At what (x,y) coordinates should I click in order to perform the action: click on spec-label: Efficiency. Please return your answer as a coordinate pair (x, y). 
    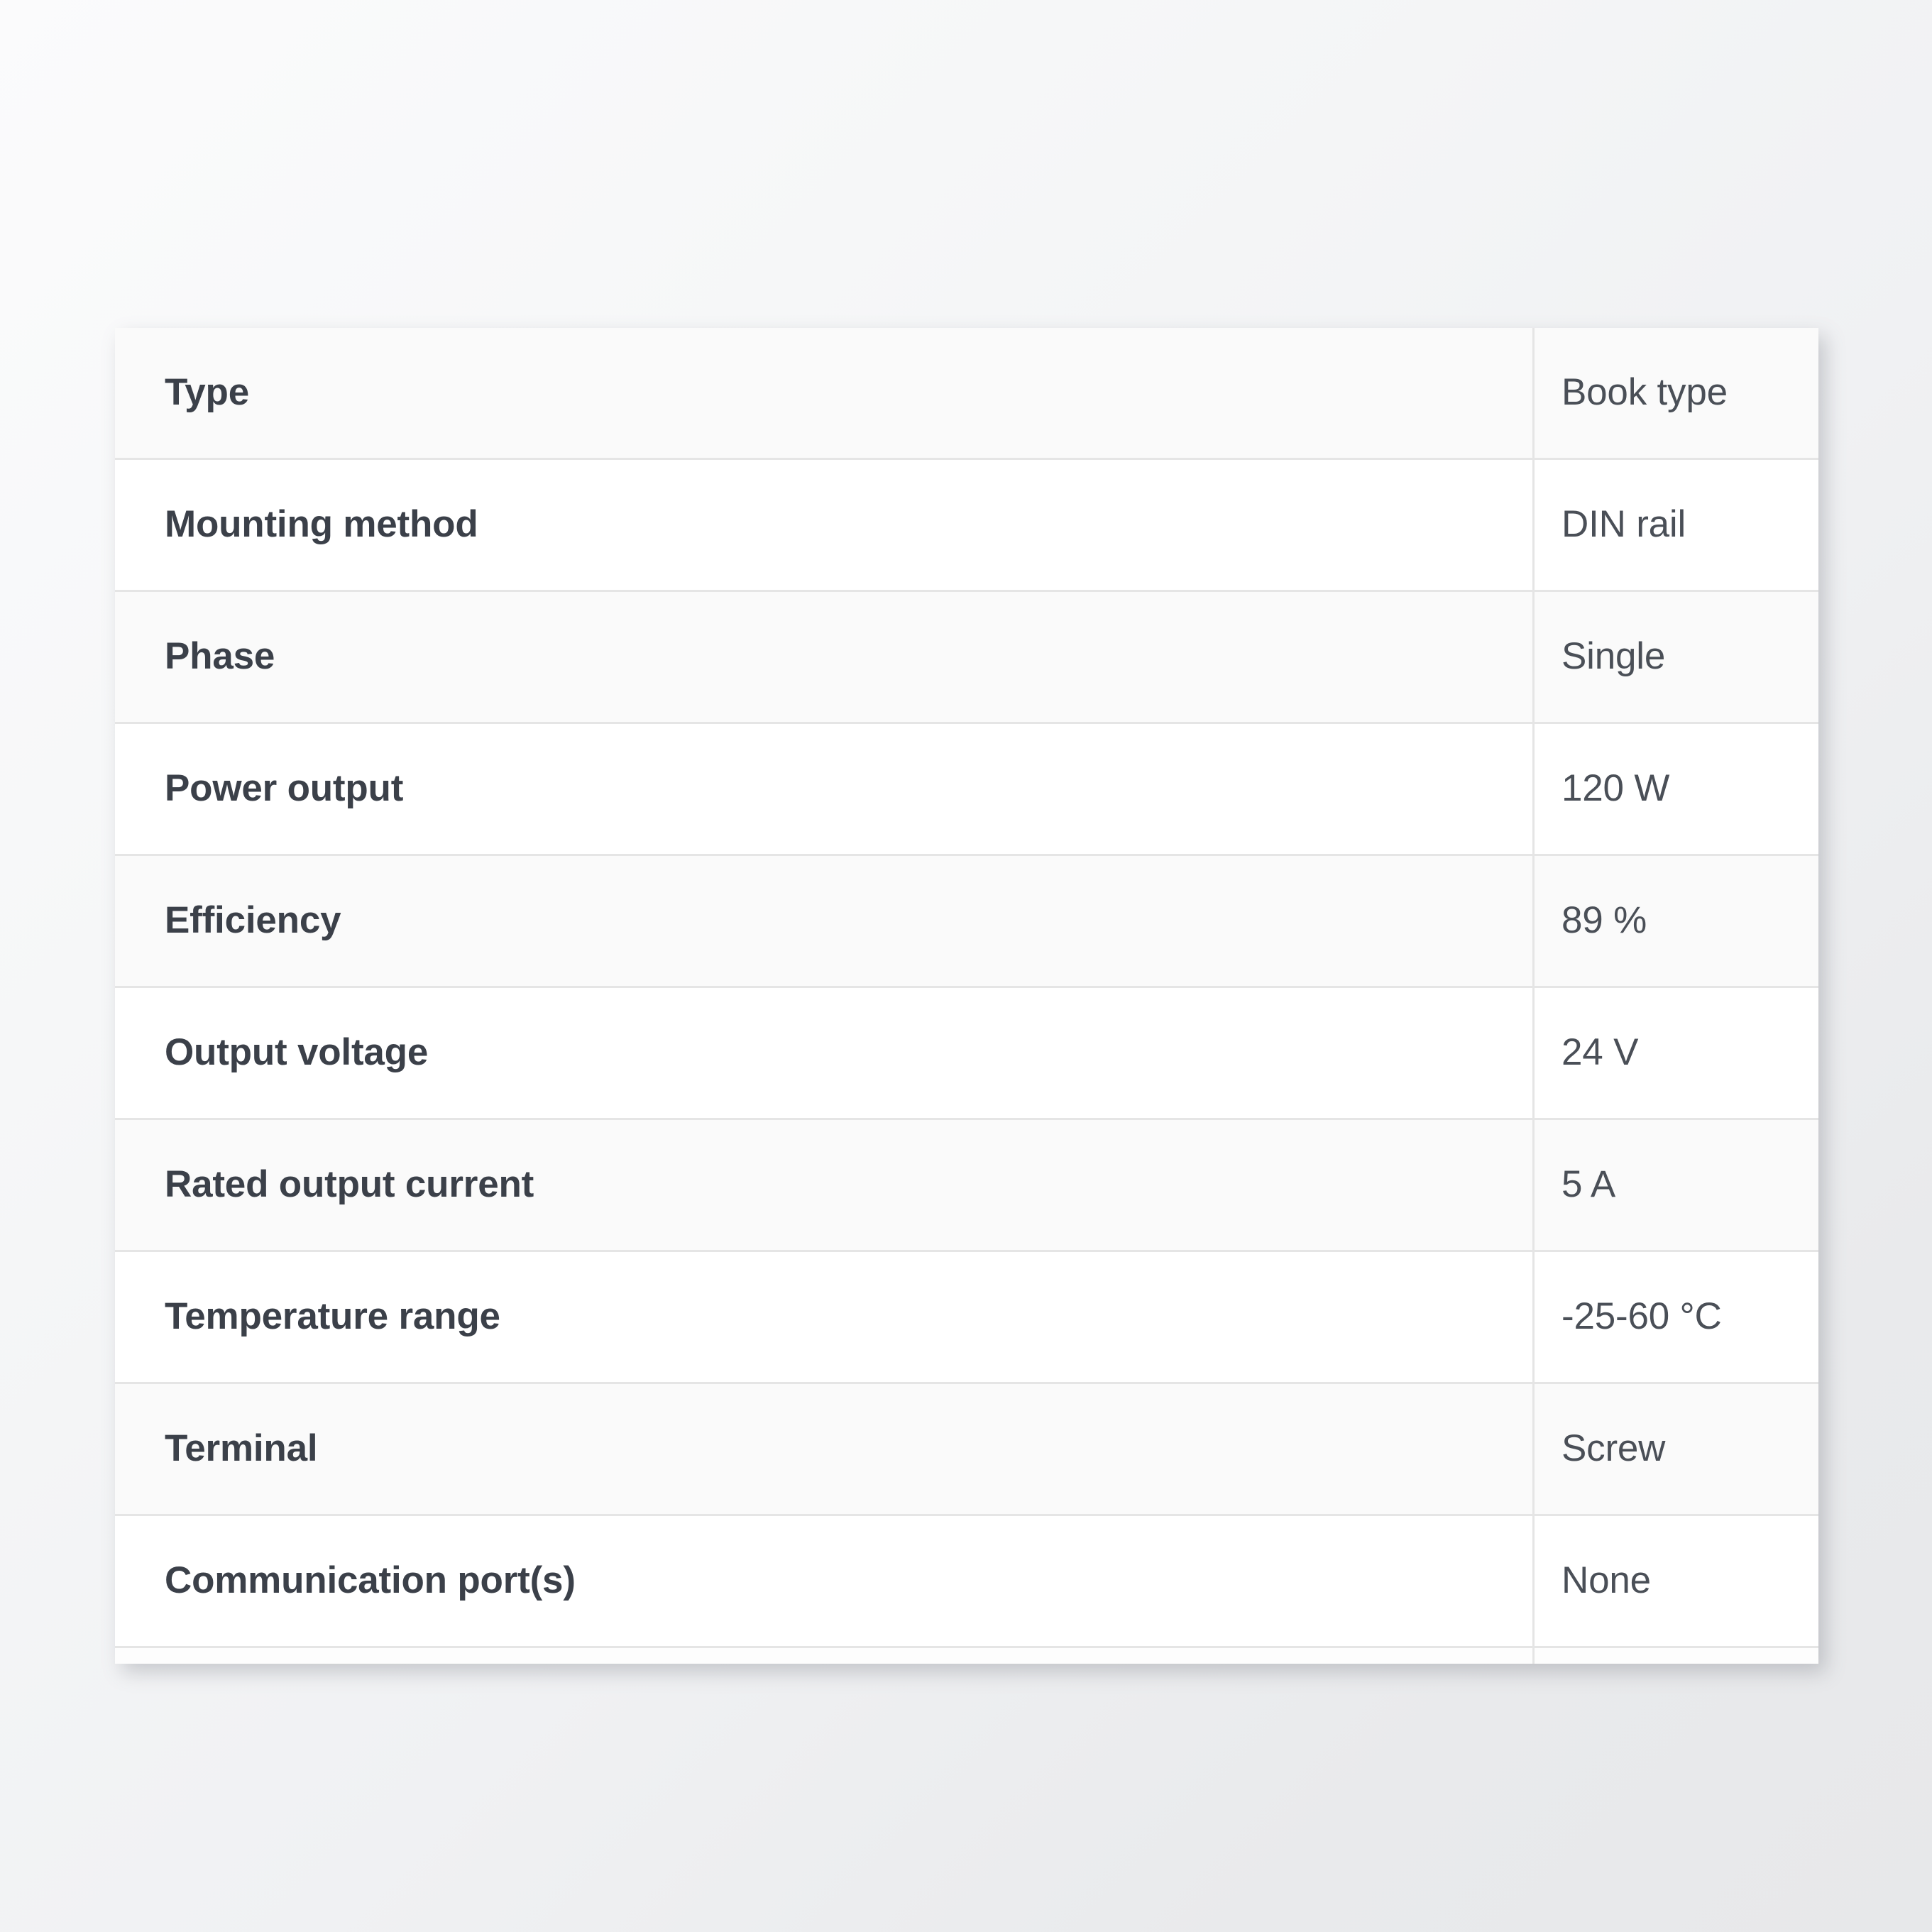
    Looking at the image, I should click on (824, 921).